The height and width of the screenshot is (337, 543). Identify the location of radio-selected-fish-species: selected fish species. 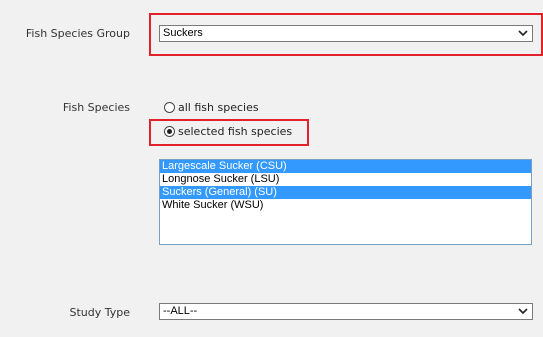
(228, 131).